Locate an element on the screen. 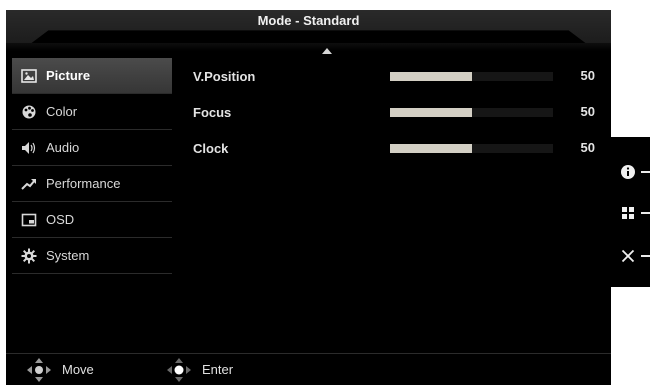  joystick-move-icon is located at coordinates (39, 369).